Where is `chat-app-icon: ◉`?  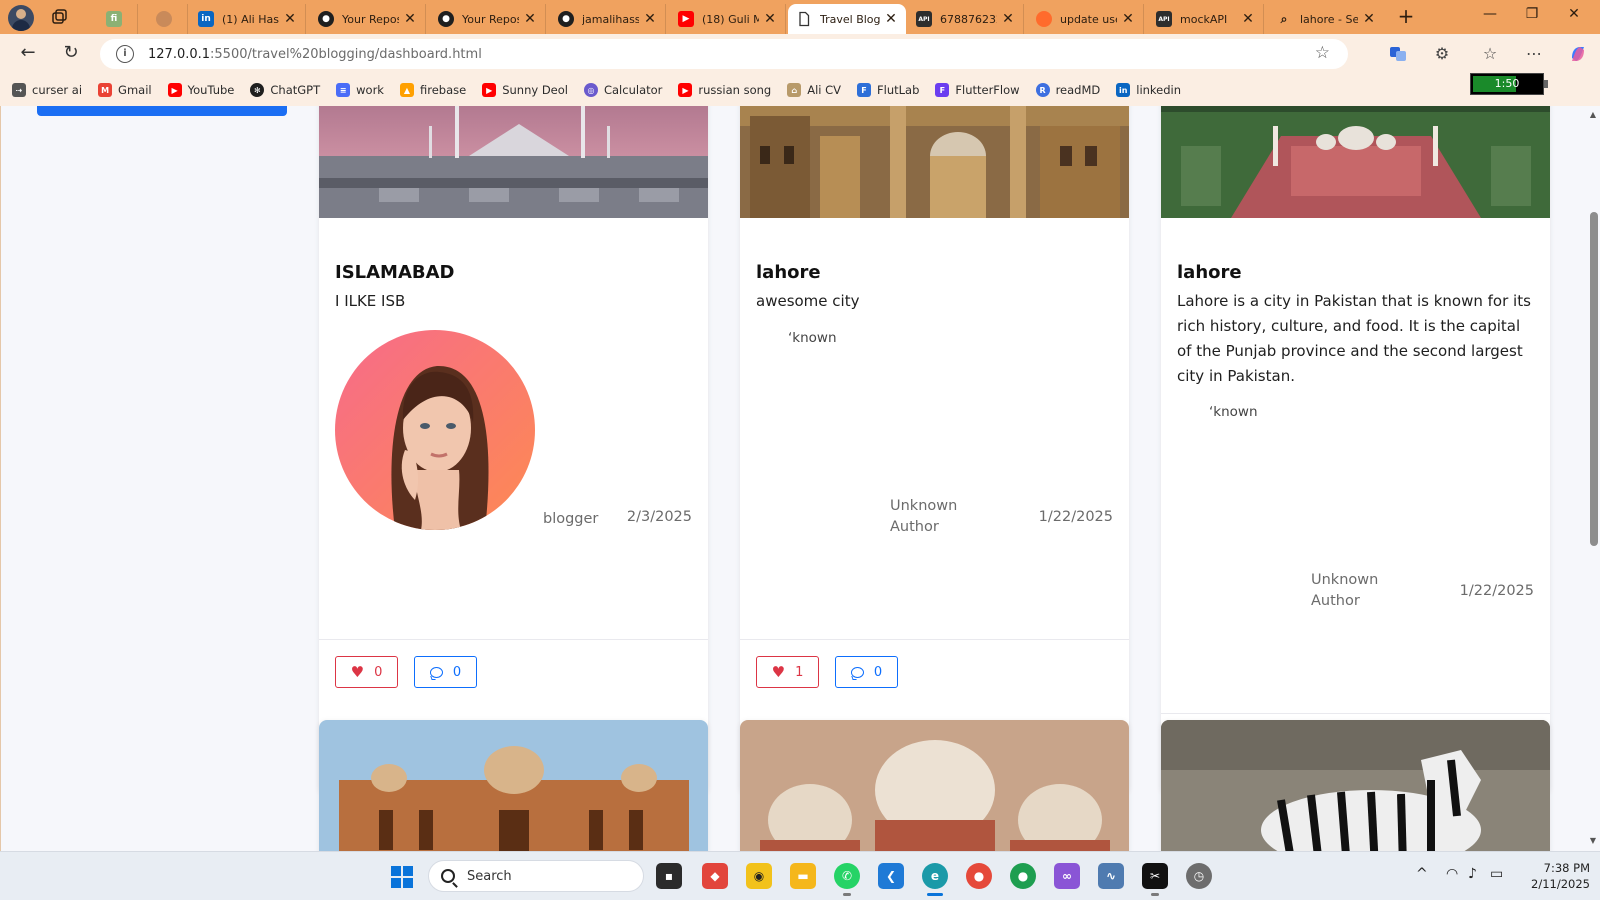
chat-app-icon: ◉ is located at coordinates (759, 876).